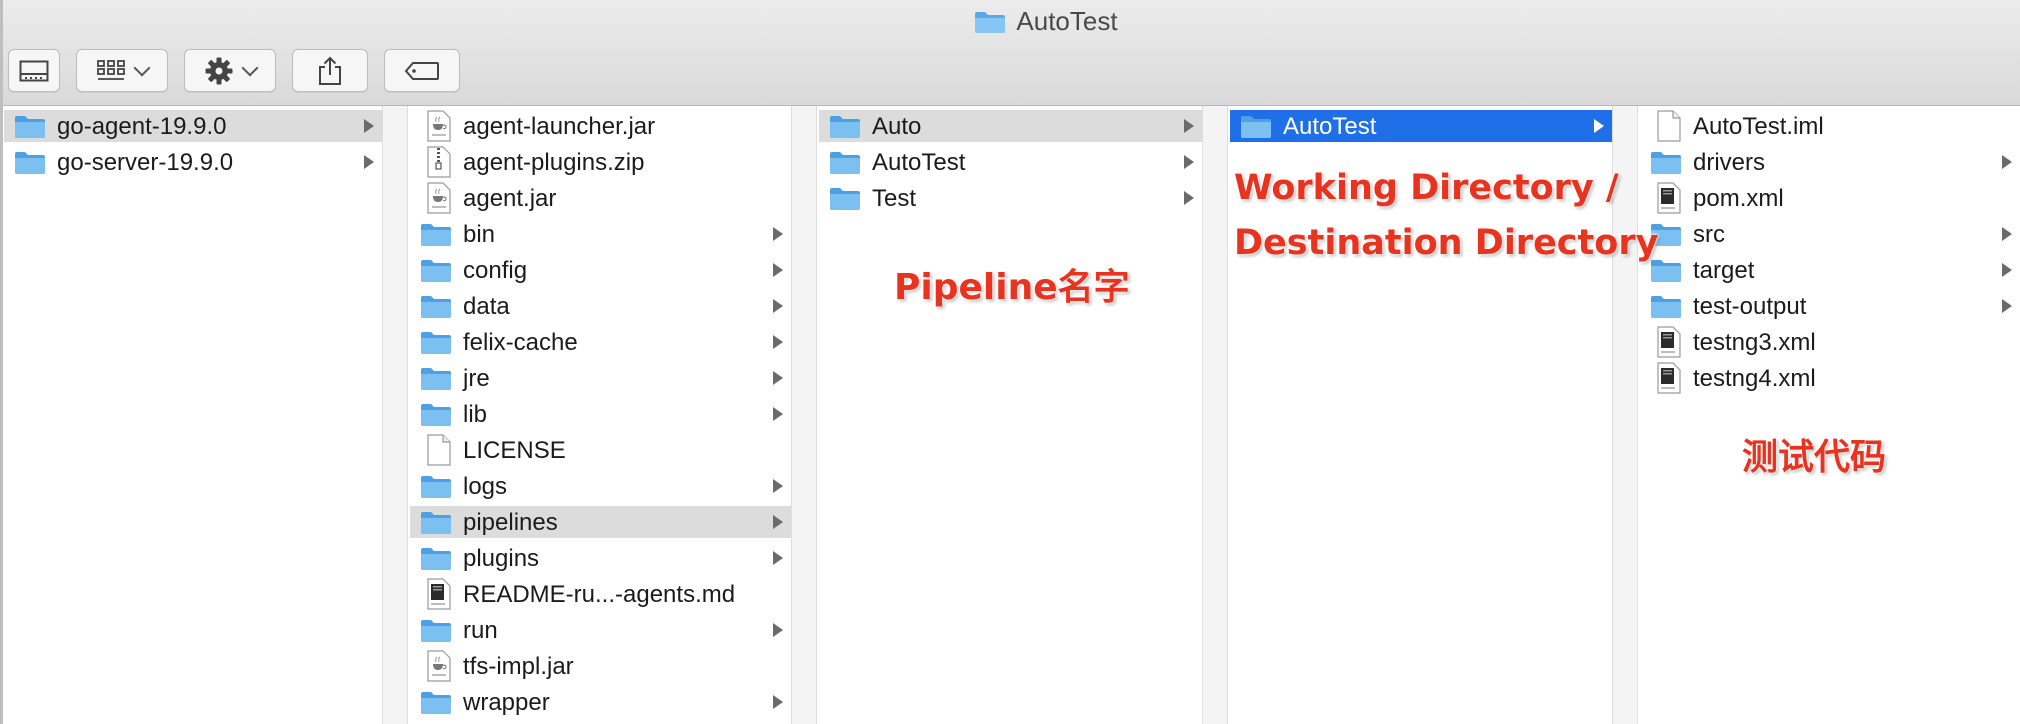  I want to click on folder-row: config, so click(600, 270).